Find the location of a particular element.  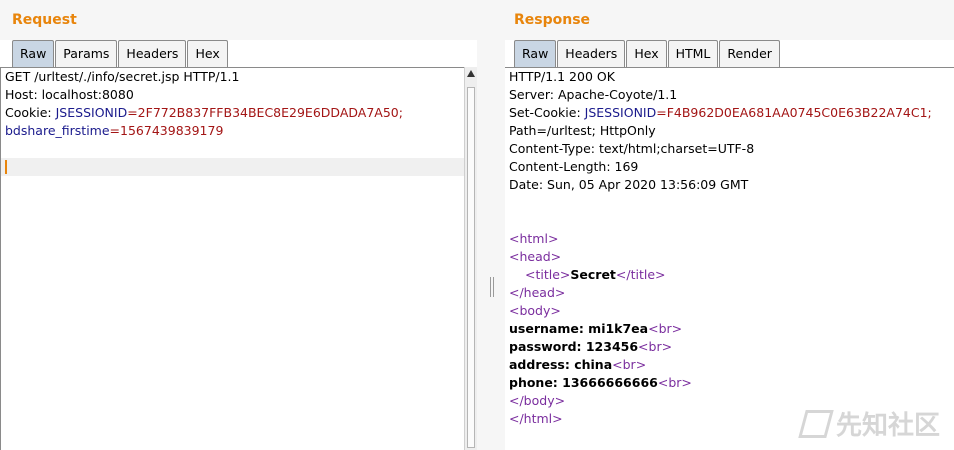

response-tabs: Raw Headers Hex HTML Render is located at coordinates (647, 53).